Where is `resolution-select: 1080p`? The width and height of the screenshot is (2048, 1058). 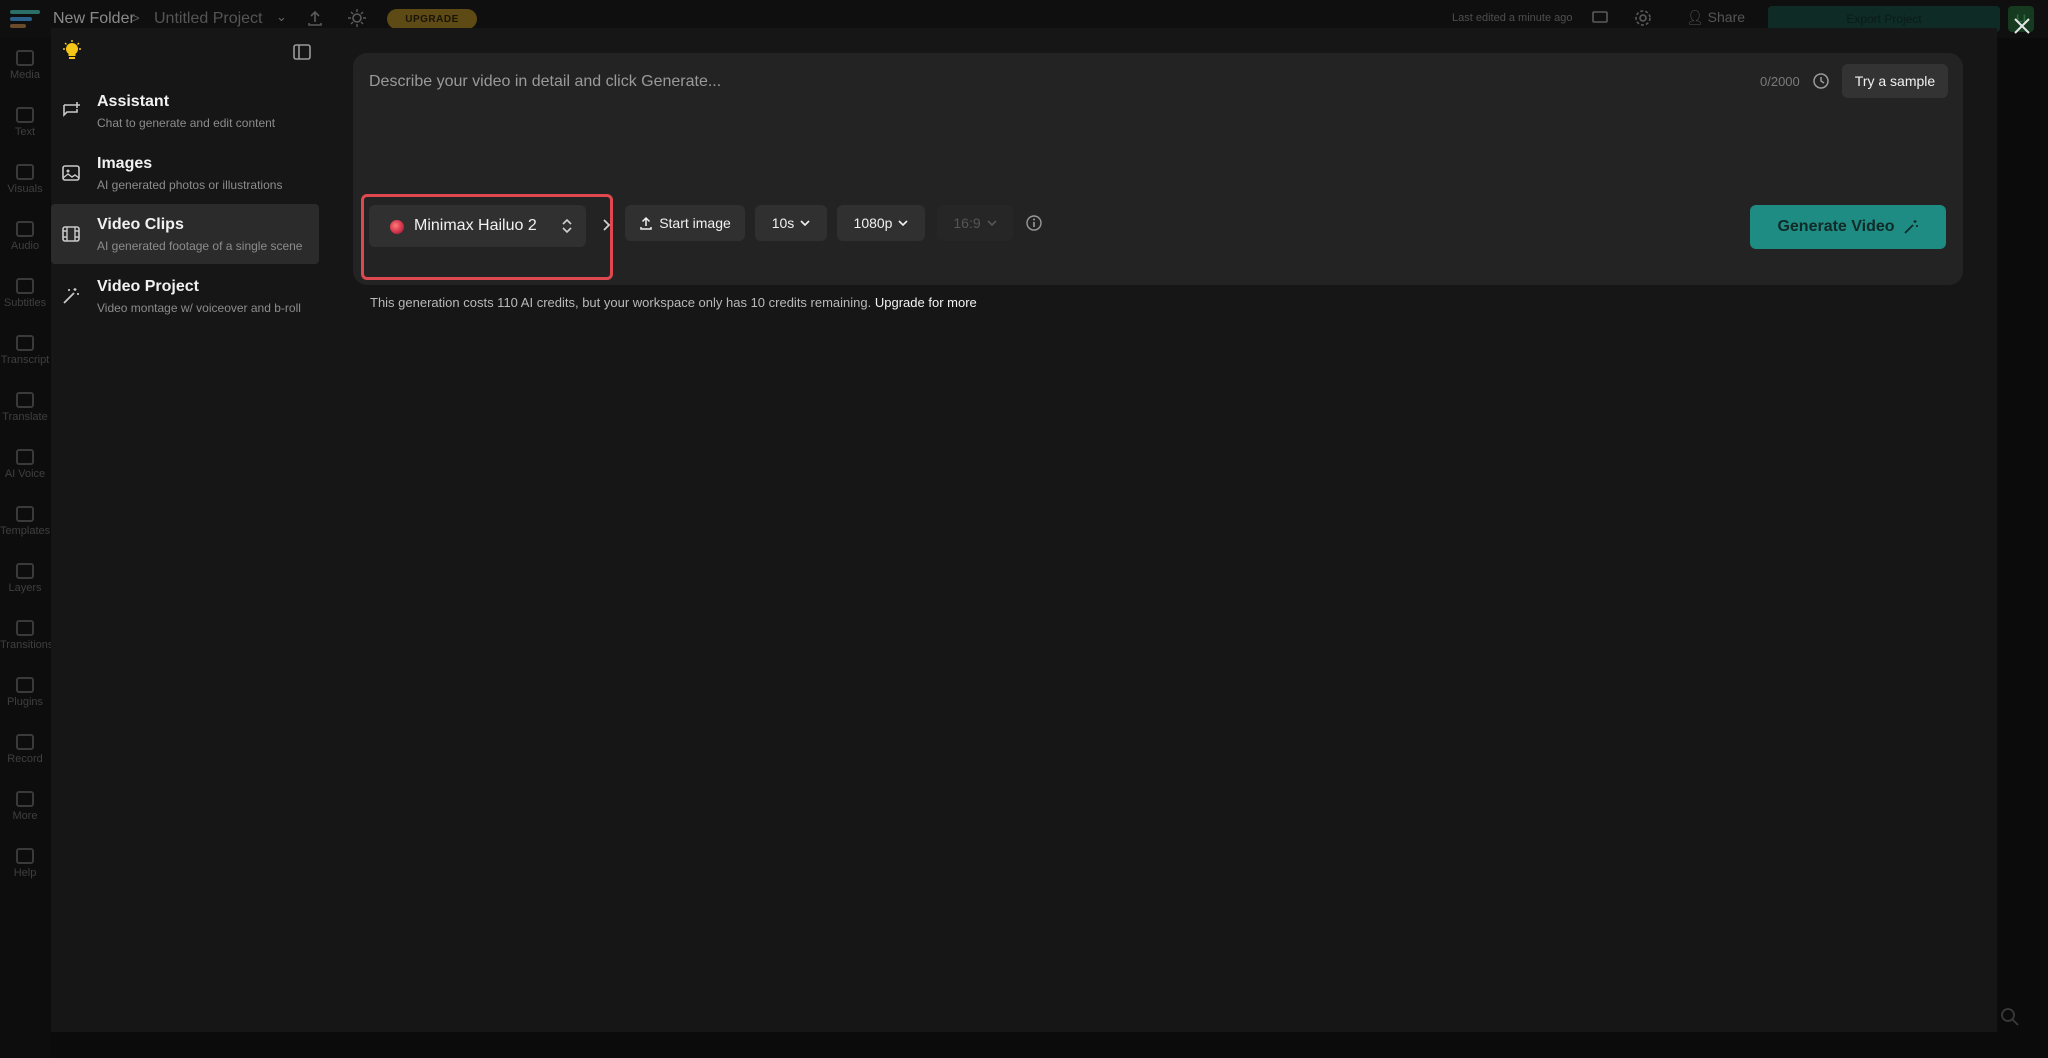
resolution-select: 1080p is located at coordinates (881, 223).